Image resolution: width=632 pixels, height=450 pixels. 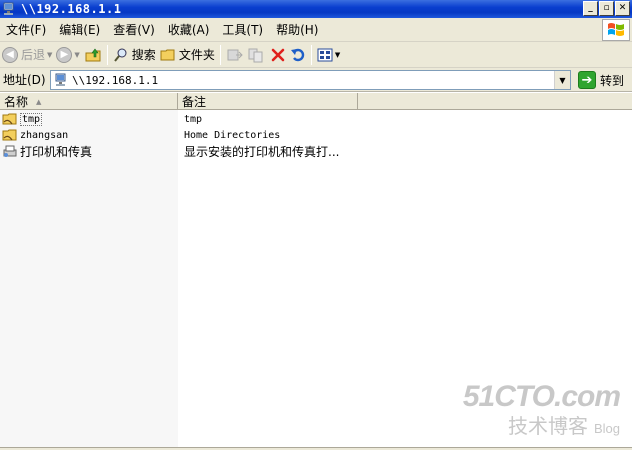 I want to click on forward-button: ▶ ▼, so click(x=67, y=55).